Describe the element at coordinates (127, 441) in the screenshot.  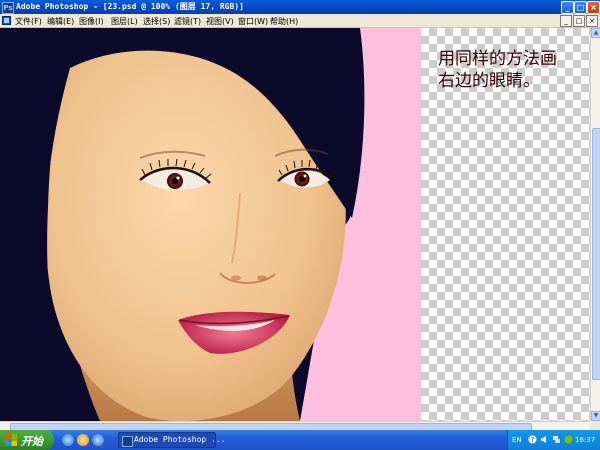
I see `photoshop-task-icon` at that location.